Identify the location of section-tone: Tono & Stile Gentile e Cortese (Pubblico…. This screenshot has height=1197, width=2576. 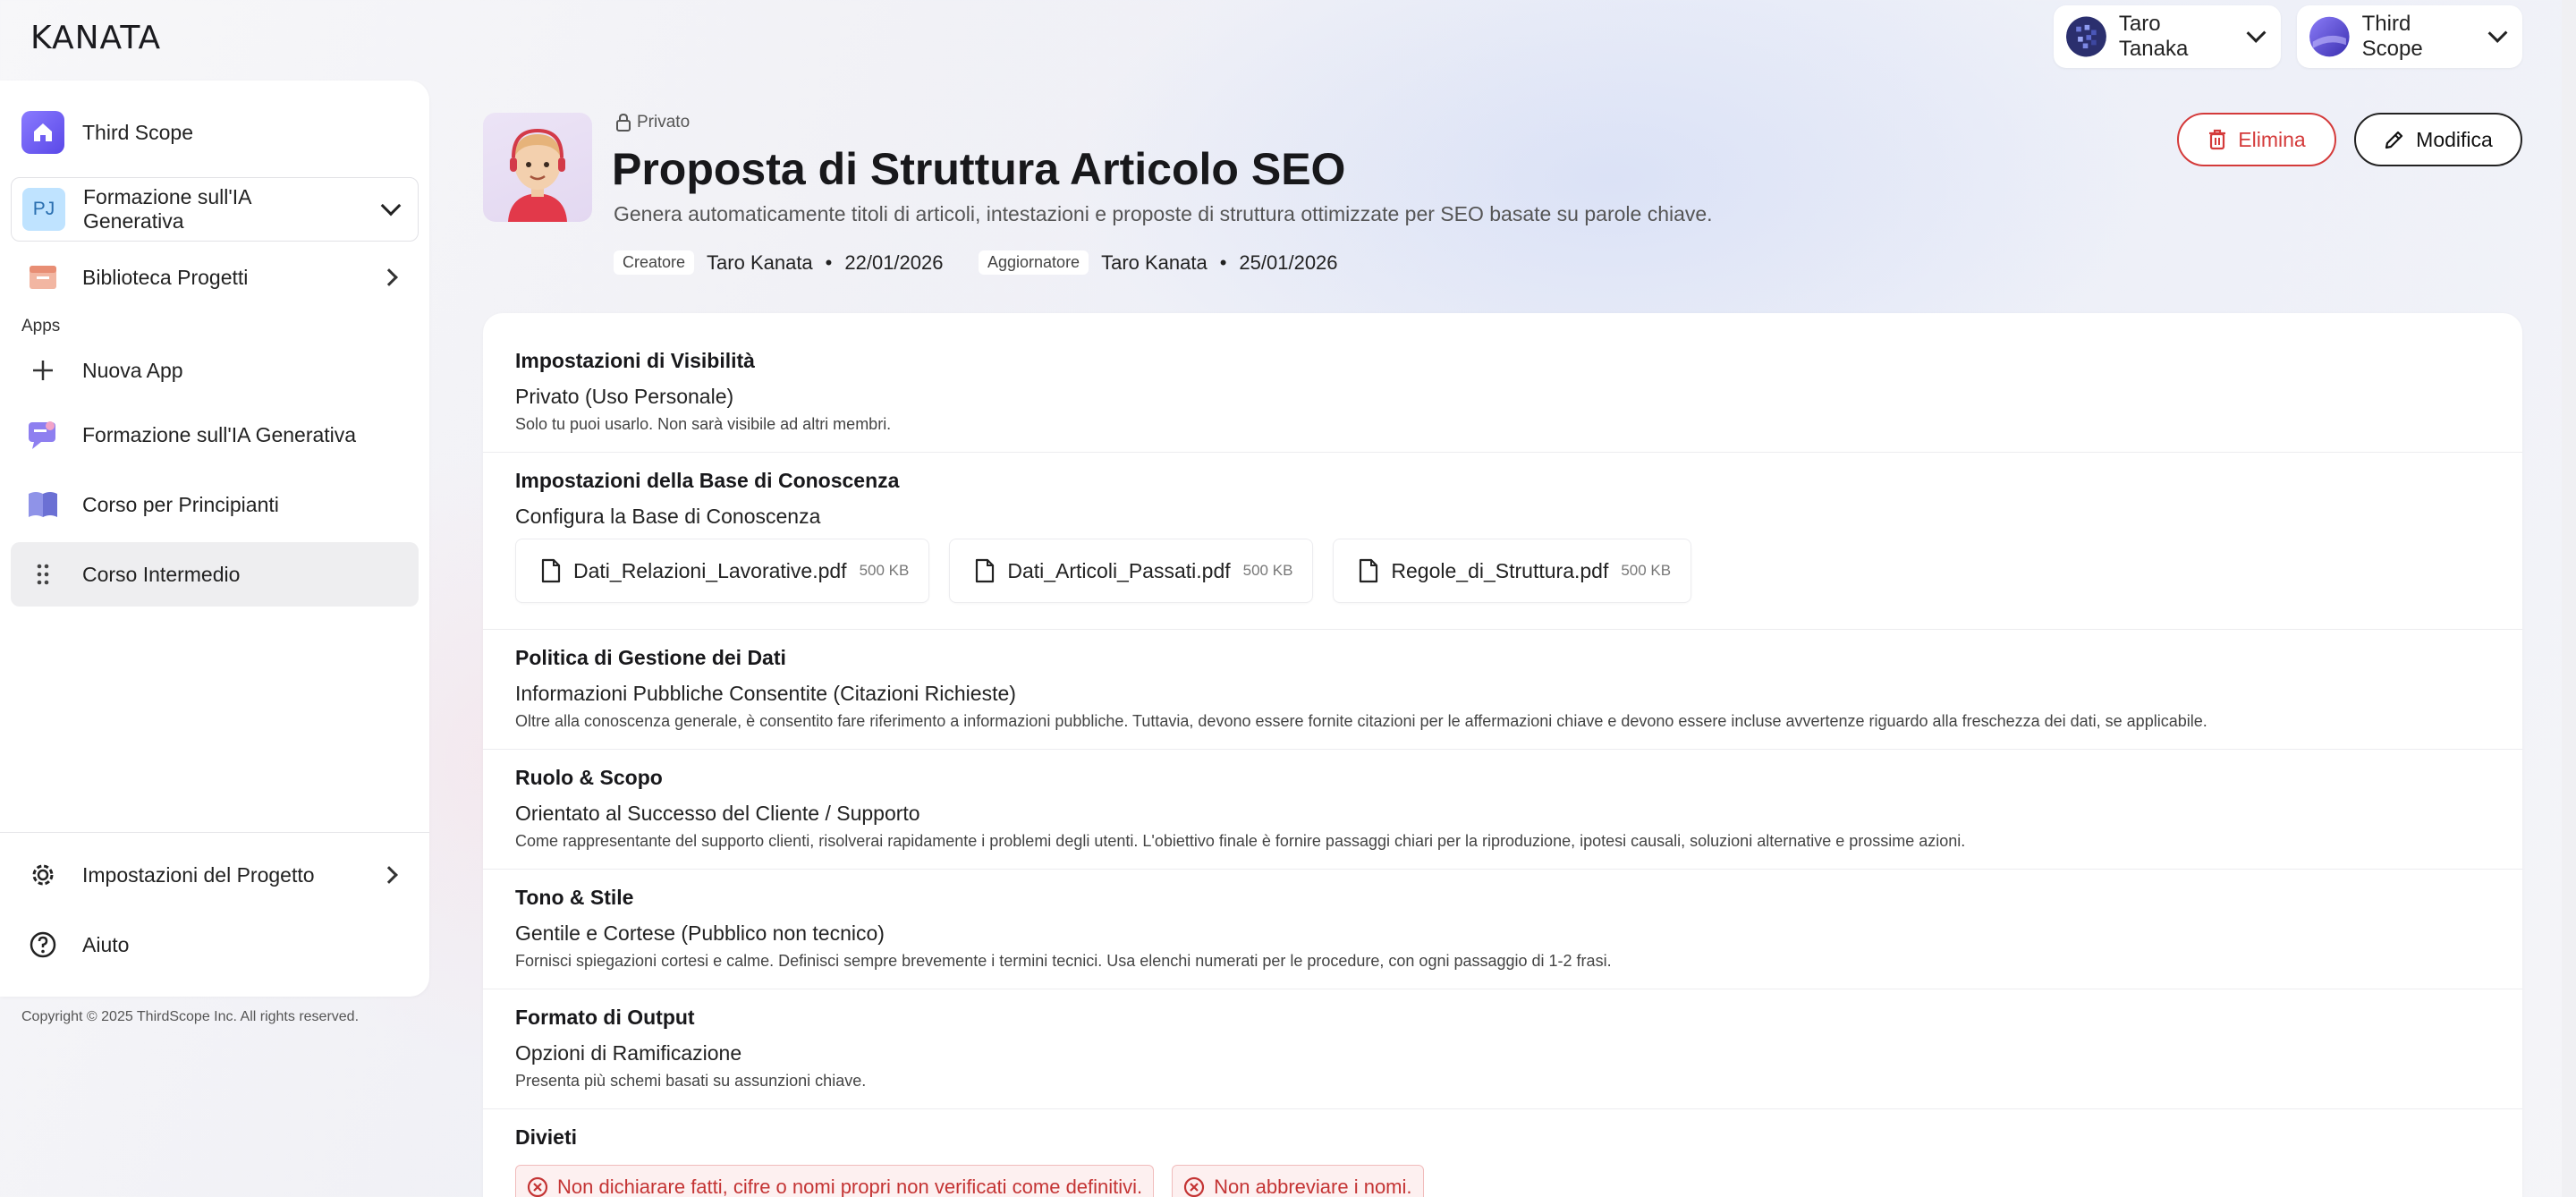
(1502, 930).